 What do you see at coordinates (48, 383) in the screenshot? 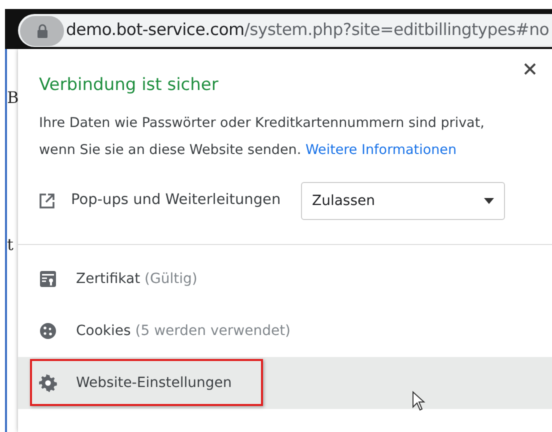
I see `settings-icon` at bounding box center [48, 383].